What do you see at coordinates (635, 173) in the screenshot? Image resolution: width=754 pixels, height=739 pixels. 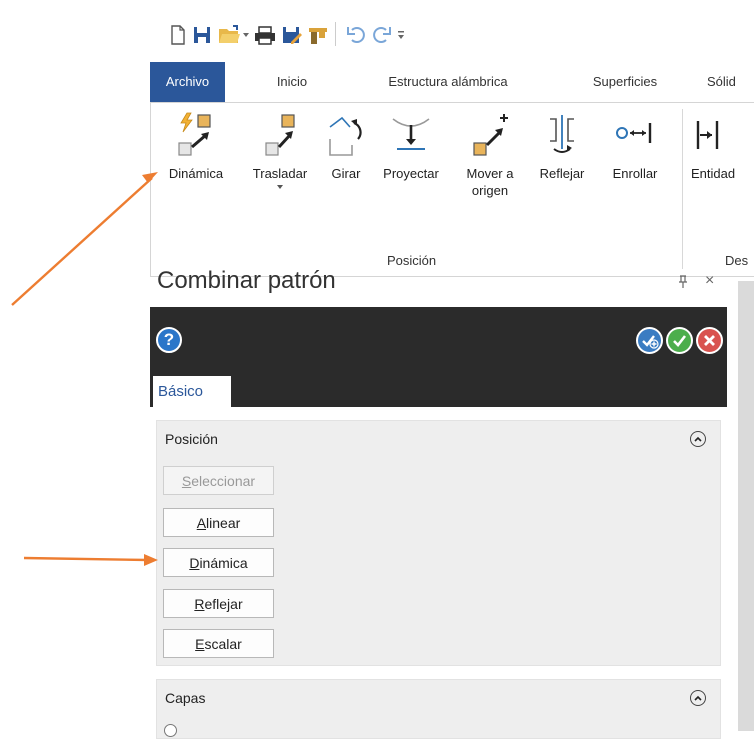 I see `enrollar-label: Enrollar` at bounding box center [635, 173].